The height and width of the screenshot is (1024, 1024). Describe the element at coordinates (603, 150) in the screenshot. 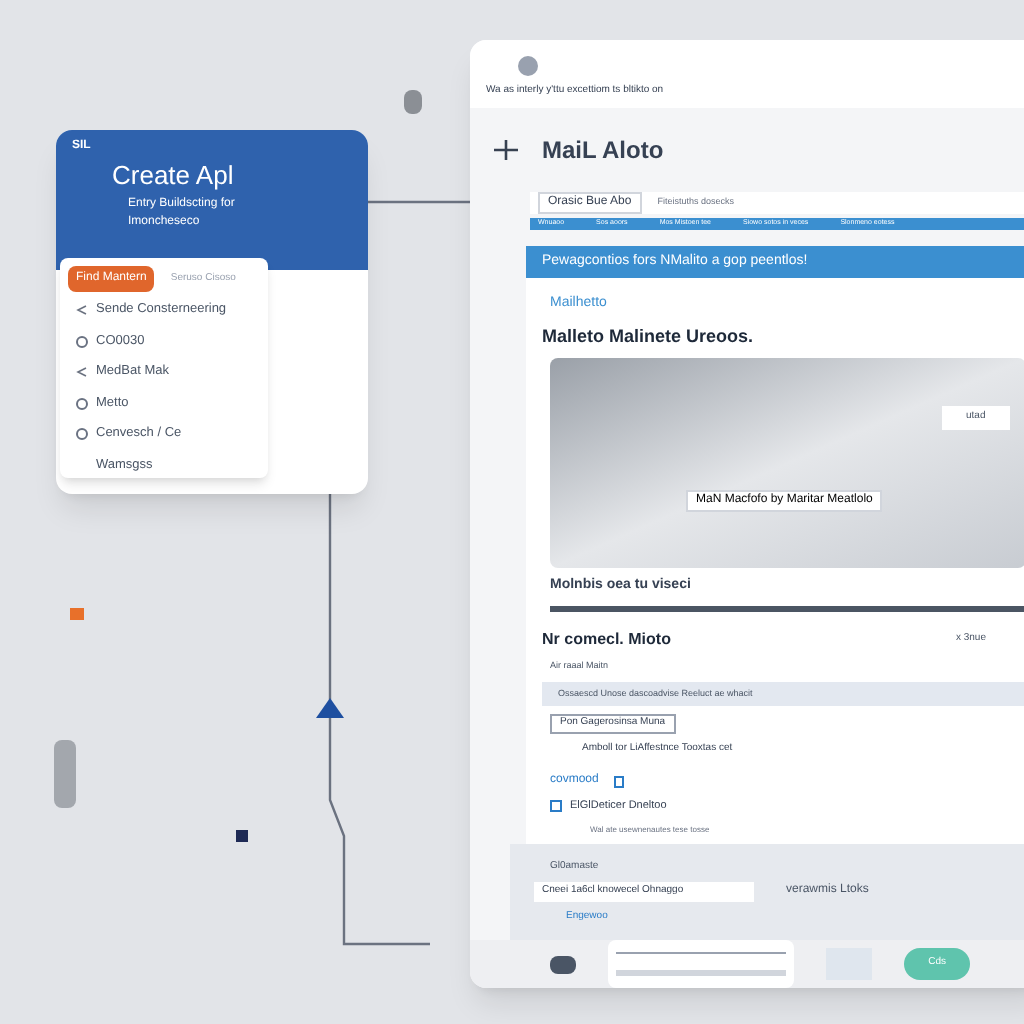

I see `window-title: MaiL Aloto` at that location.